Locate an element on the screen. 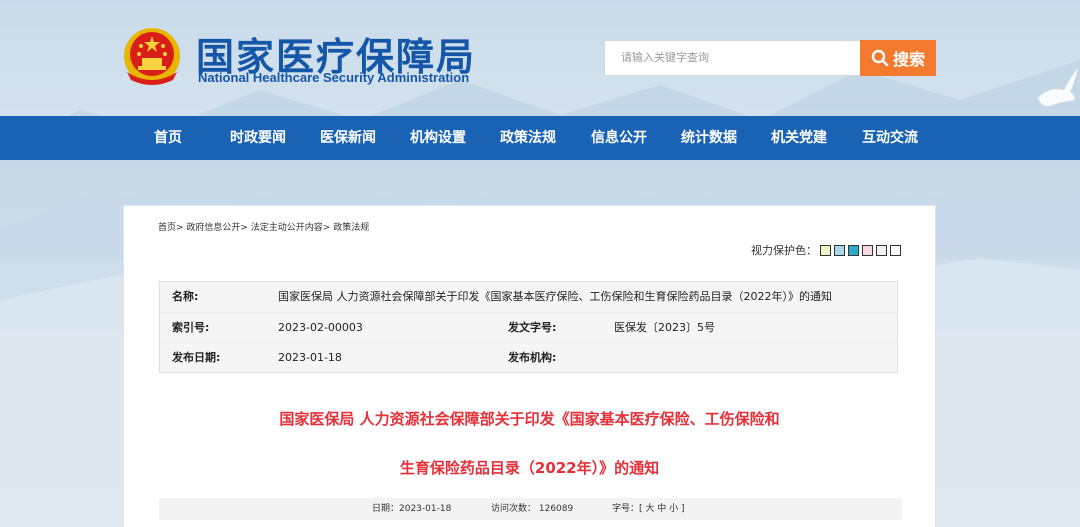  nav-interaction: 互动交流 is located at coordinates (890, 138).